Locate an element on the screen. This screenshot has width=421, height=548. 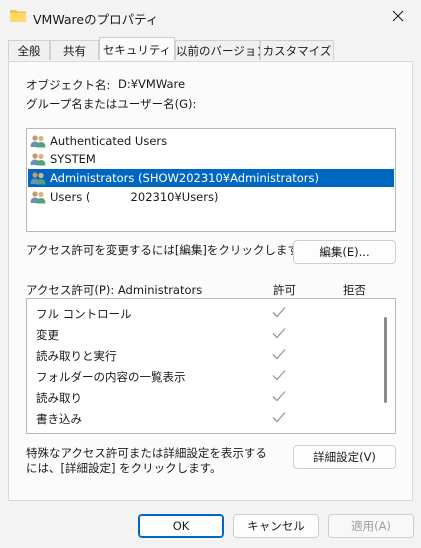
tab-customize: カスタマイズ is located at coordinates (297, 50).